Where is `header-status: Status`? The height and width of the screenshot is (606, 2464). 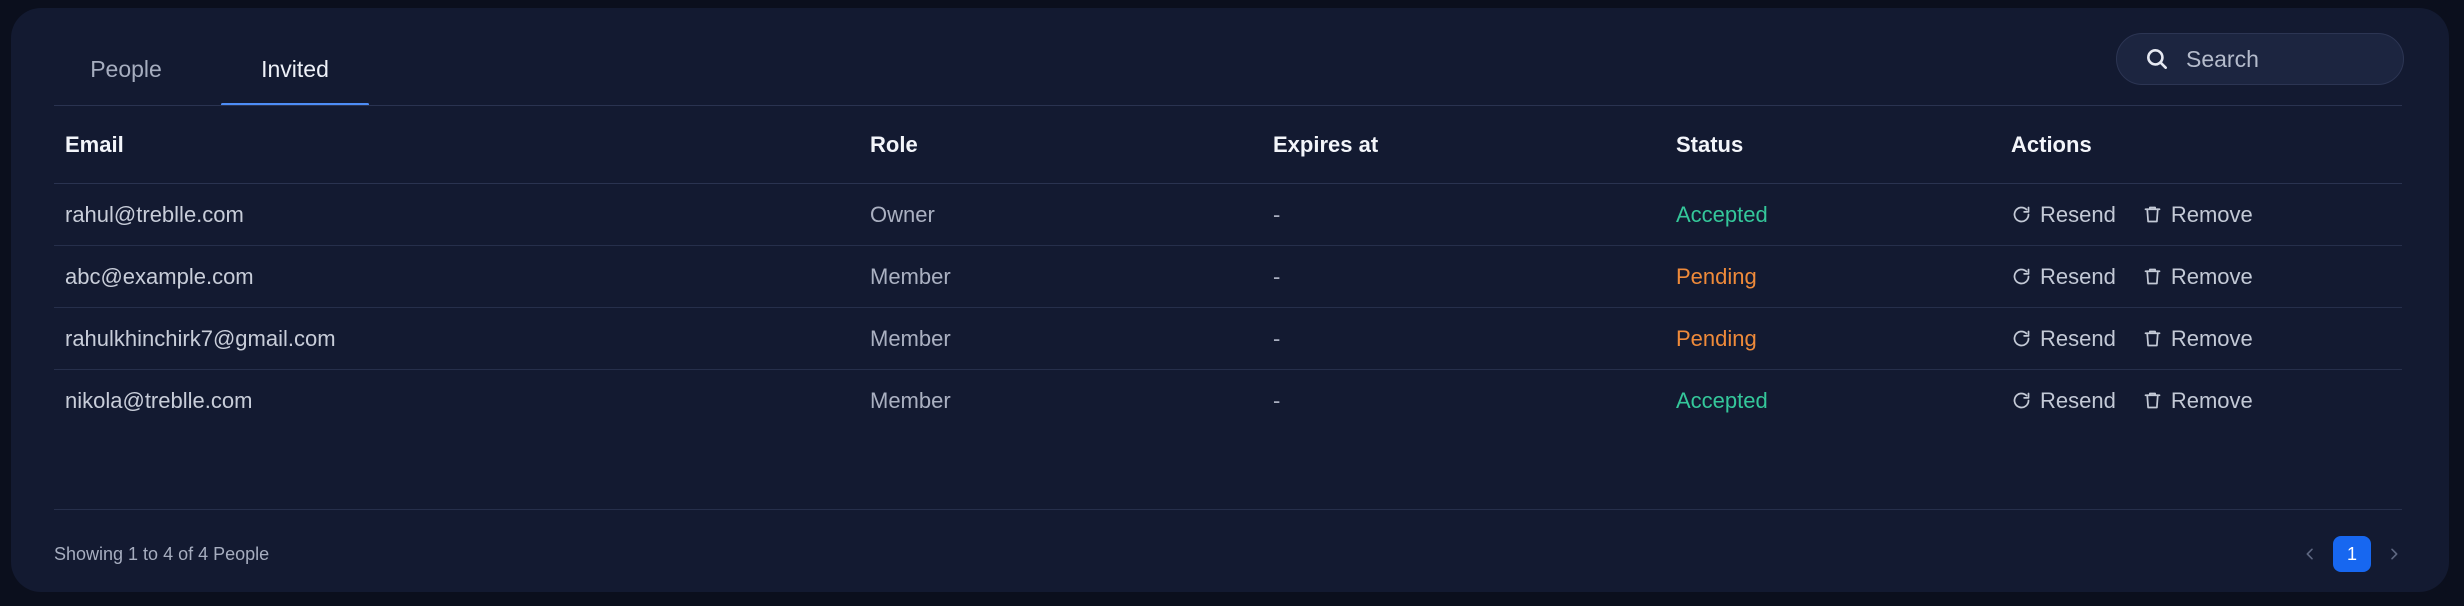
header-status: Status is located at coordinates (1710, 144).